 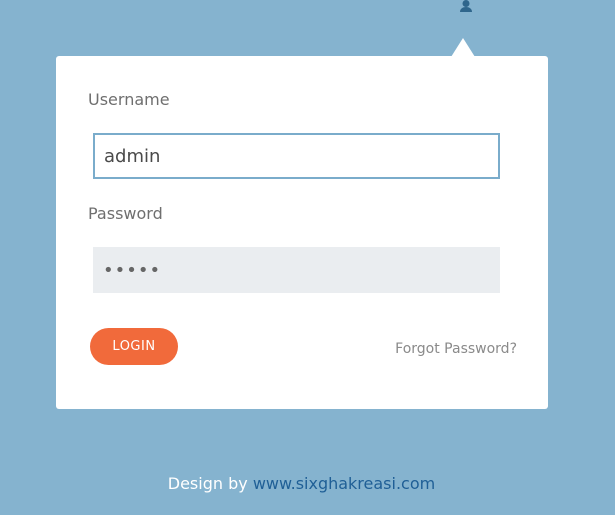 What do you see at coordinates (456, 349) in the screenshot?
I see `forgot-password-link: Forgot Password?` at bounding box center [456, 349].